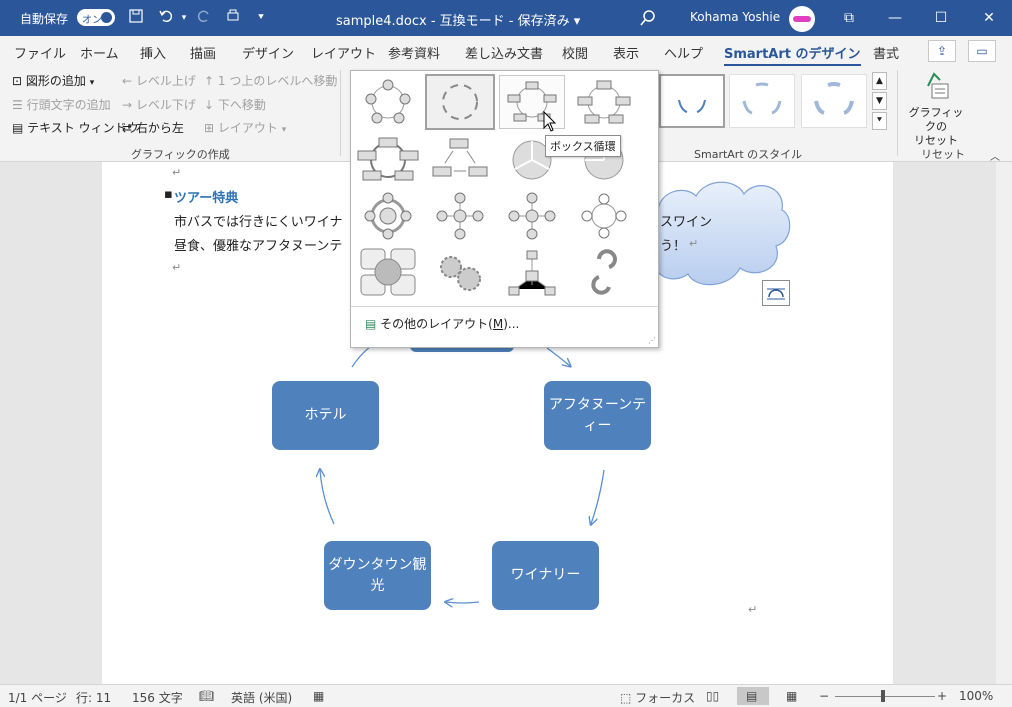 This screenshot has height=707, width=1012. Describe the element at coordinates (942, 696) in the screenshot. I see `zoom-in-button: +` at that location.